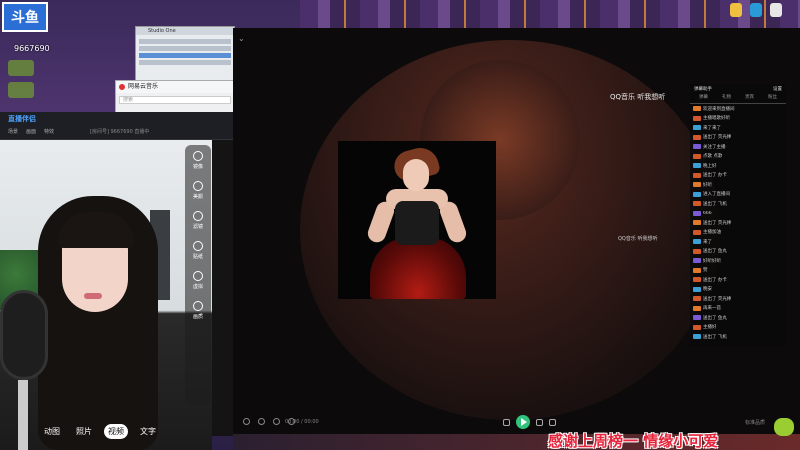 The image size is (800, 450). I want to click on chat-message-text: 主播加油, so click(712, 233).